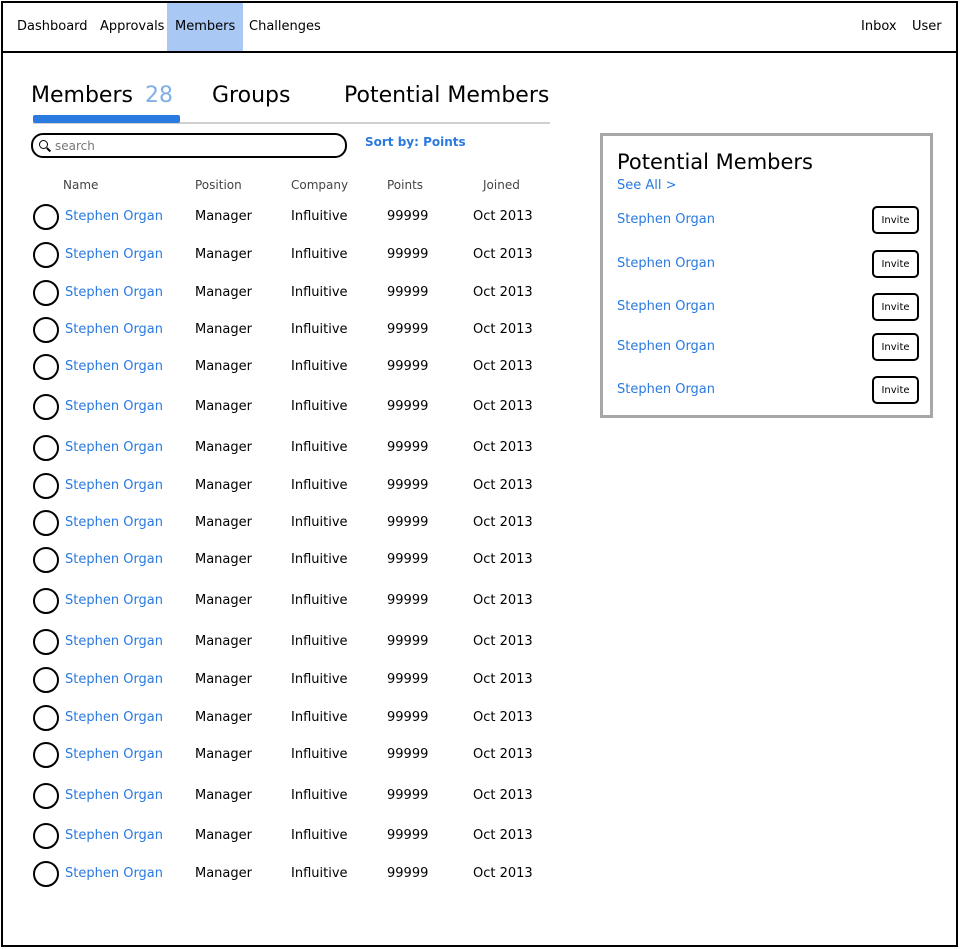  I want to click on tab-groups: Groups, so click(251, 96).